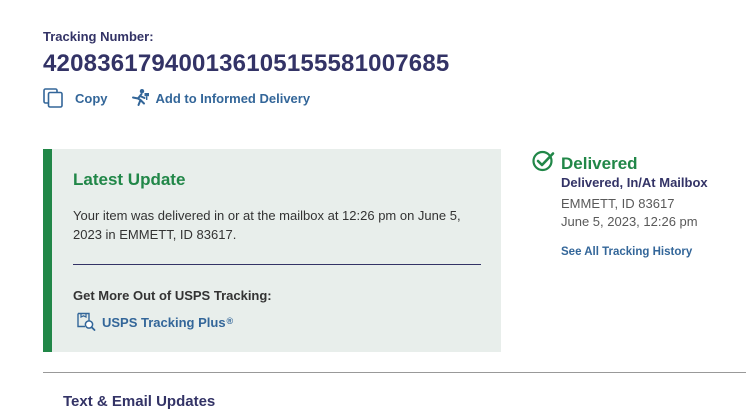 This screenshot has height=409, width=746. Describe the element at coordinates (230, 320) in the screenshot. I see `registered-mark: ®` at that location.